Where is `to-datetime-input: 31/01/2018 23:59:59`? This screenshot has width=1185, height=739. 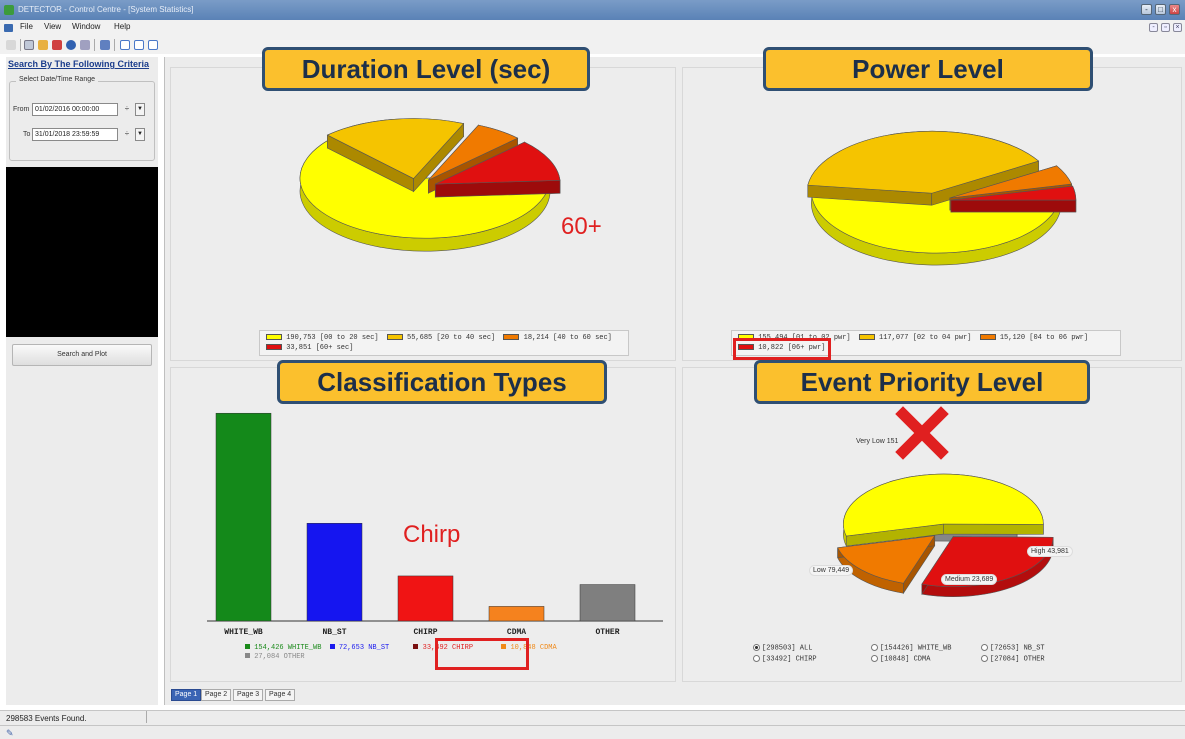
to-datetime-input: 31/01/2018 23:59:59 is located at coordinates (75, 134).